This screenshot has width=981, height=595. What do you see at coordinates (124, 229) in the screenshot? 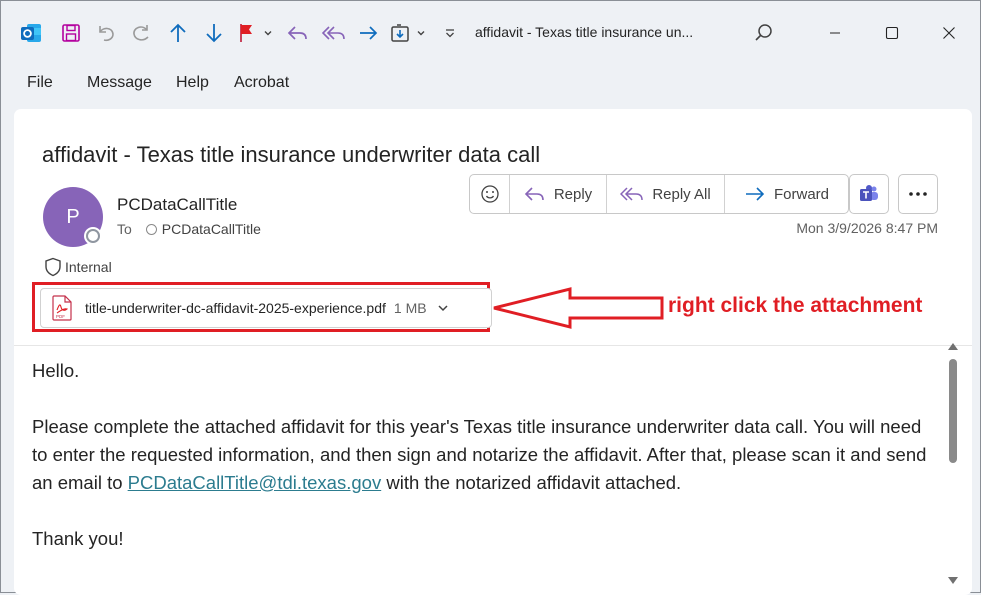
I see `to-label: To` at bounding box center [124, 229].